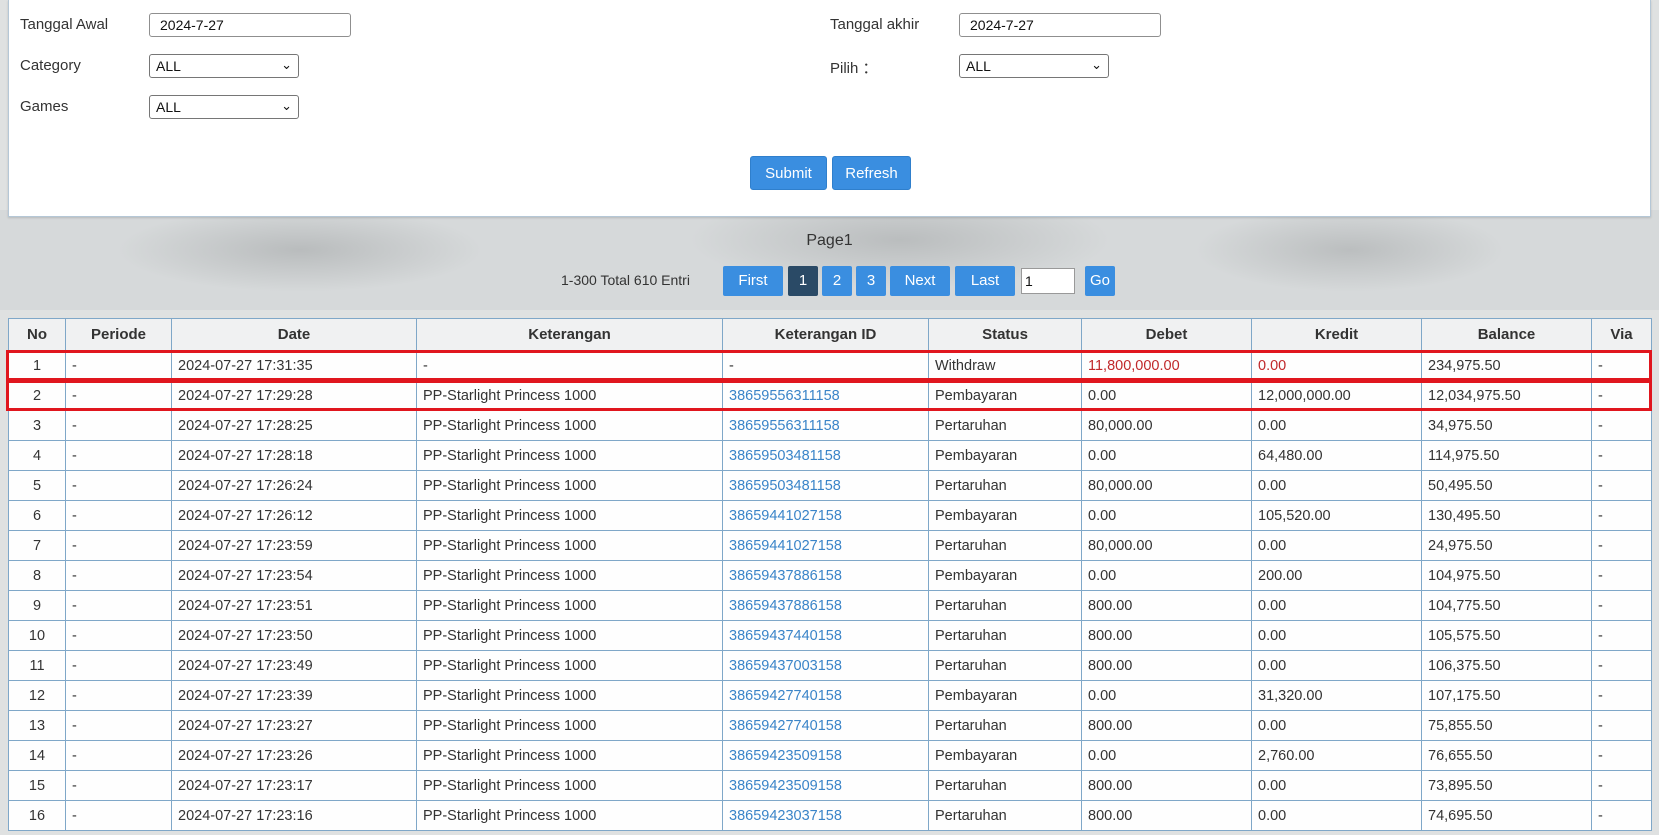 This screenshot has width=1659, height=835. What do you see at coordinates (1336, 455) in the screenshot?
I see `cell-kredit: 64,480.00` at bounding box center [1336, 455].